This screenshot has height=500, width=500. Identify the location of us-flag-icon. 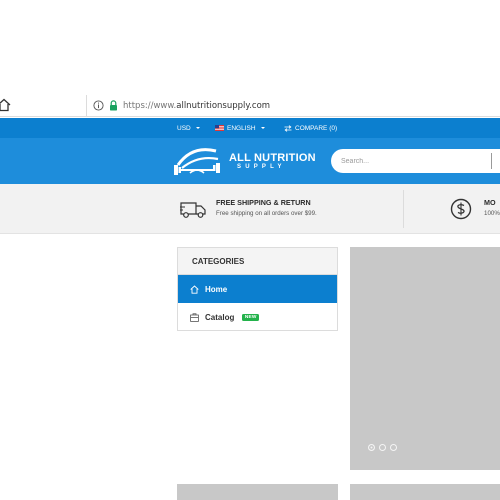
(219, 128).